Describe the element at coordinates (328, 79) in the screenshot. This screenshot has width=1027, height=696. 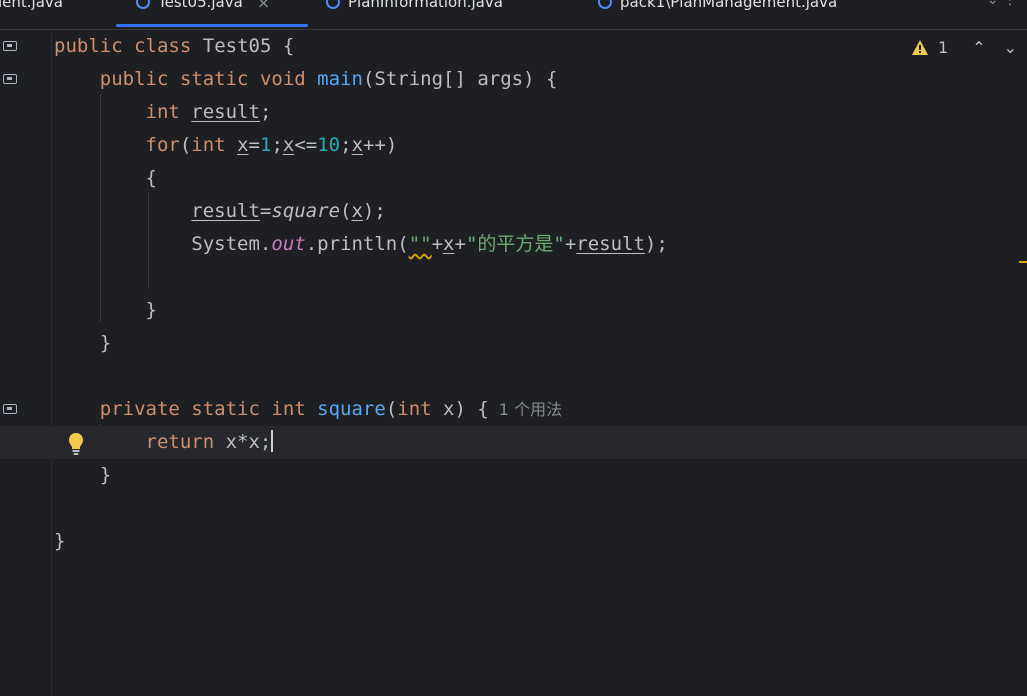
I see `code-text: public static void main(String[] args) {` at that location.